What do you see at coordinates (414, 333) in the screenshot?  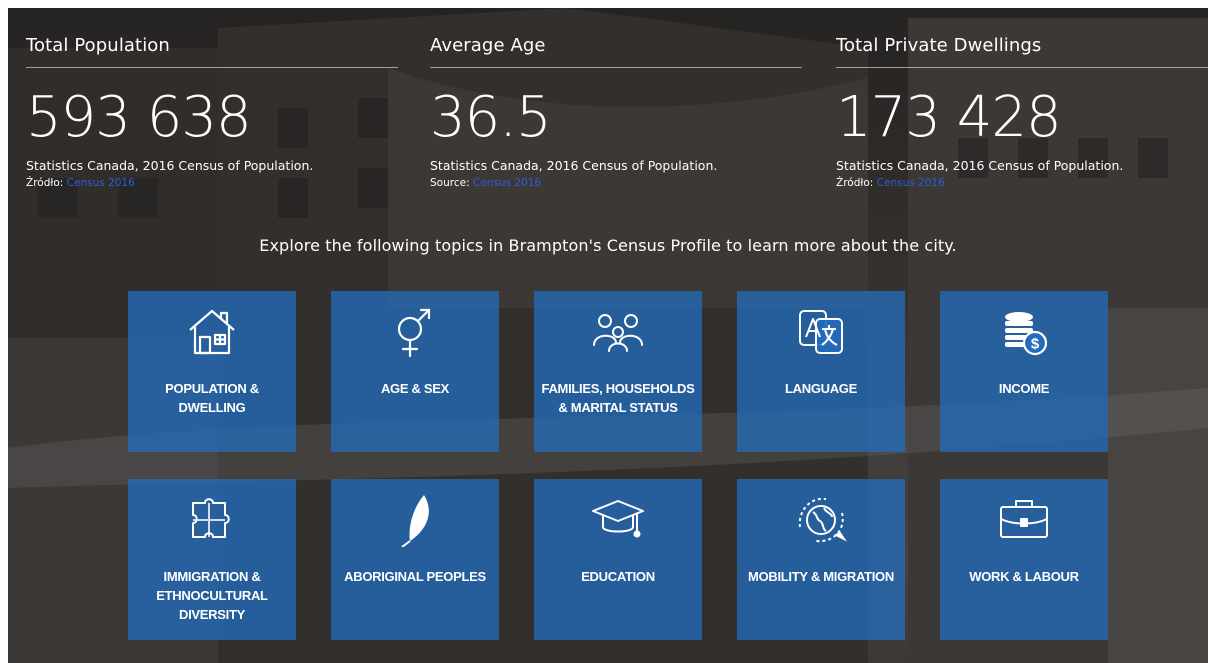 I see `gender-symbol-icon` at bounding box center [414, 333].